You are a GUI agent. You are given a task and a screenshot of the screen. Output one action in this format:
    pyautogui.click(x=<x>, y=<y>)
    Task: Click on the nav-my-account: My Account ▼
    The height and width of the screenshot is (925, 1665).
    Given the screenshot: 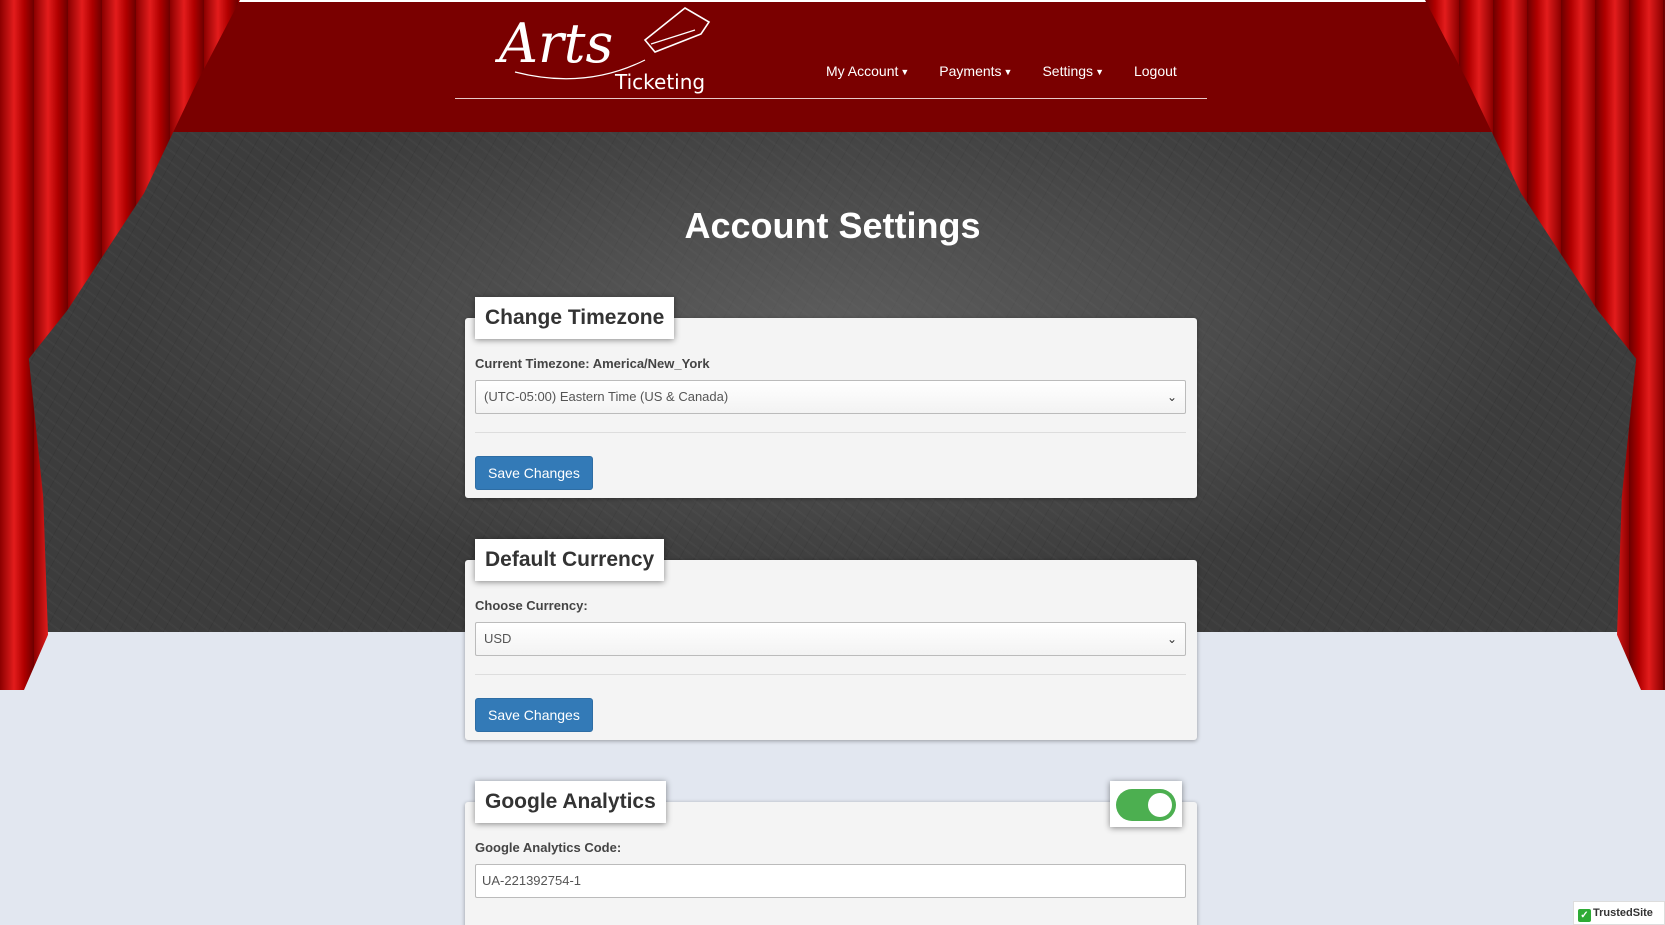 What is the action you would take?
    pyautogui.click(x=867, y=71)
    